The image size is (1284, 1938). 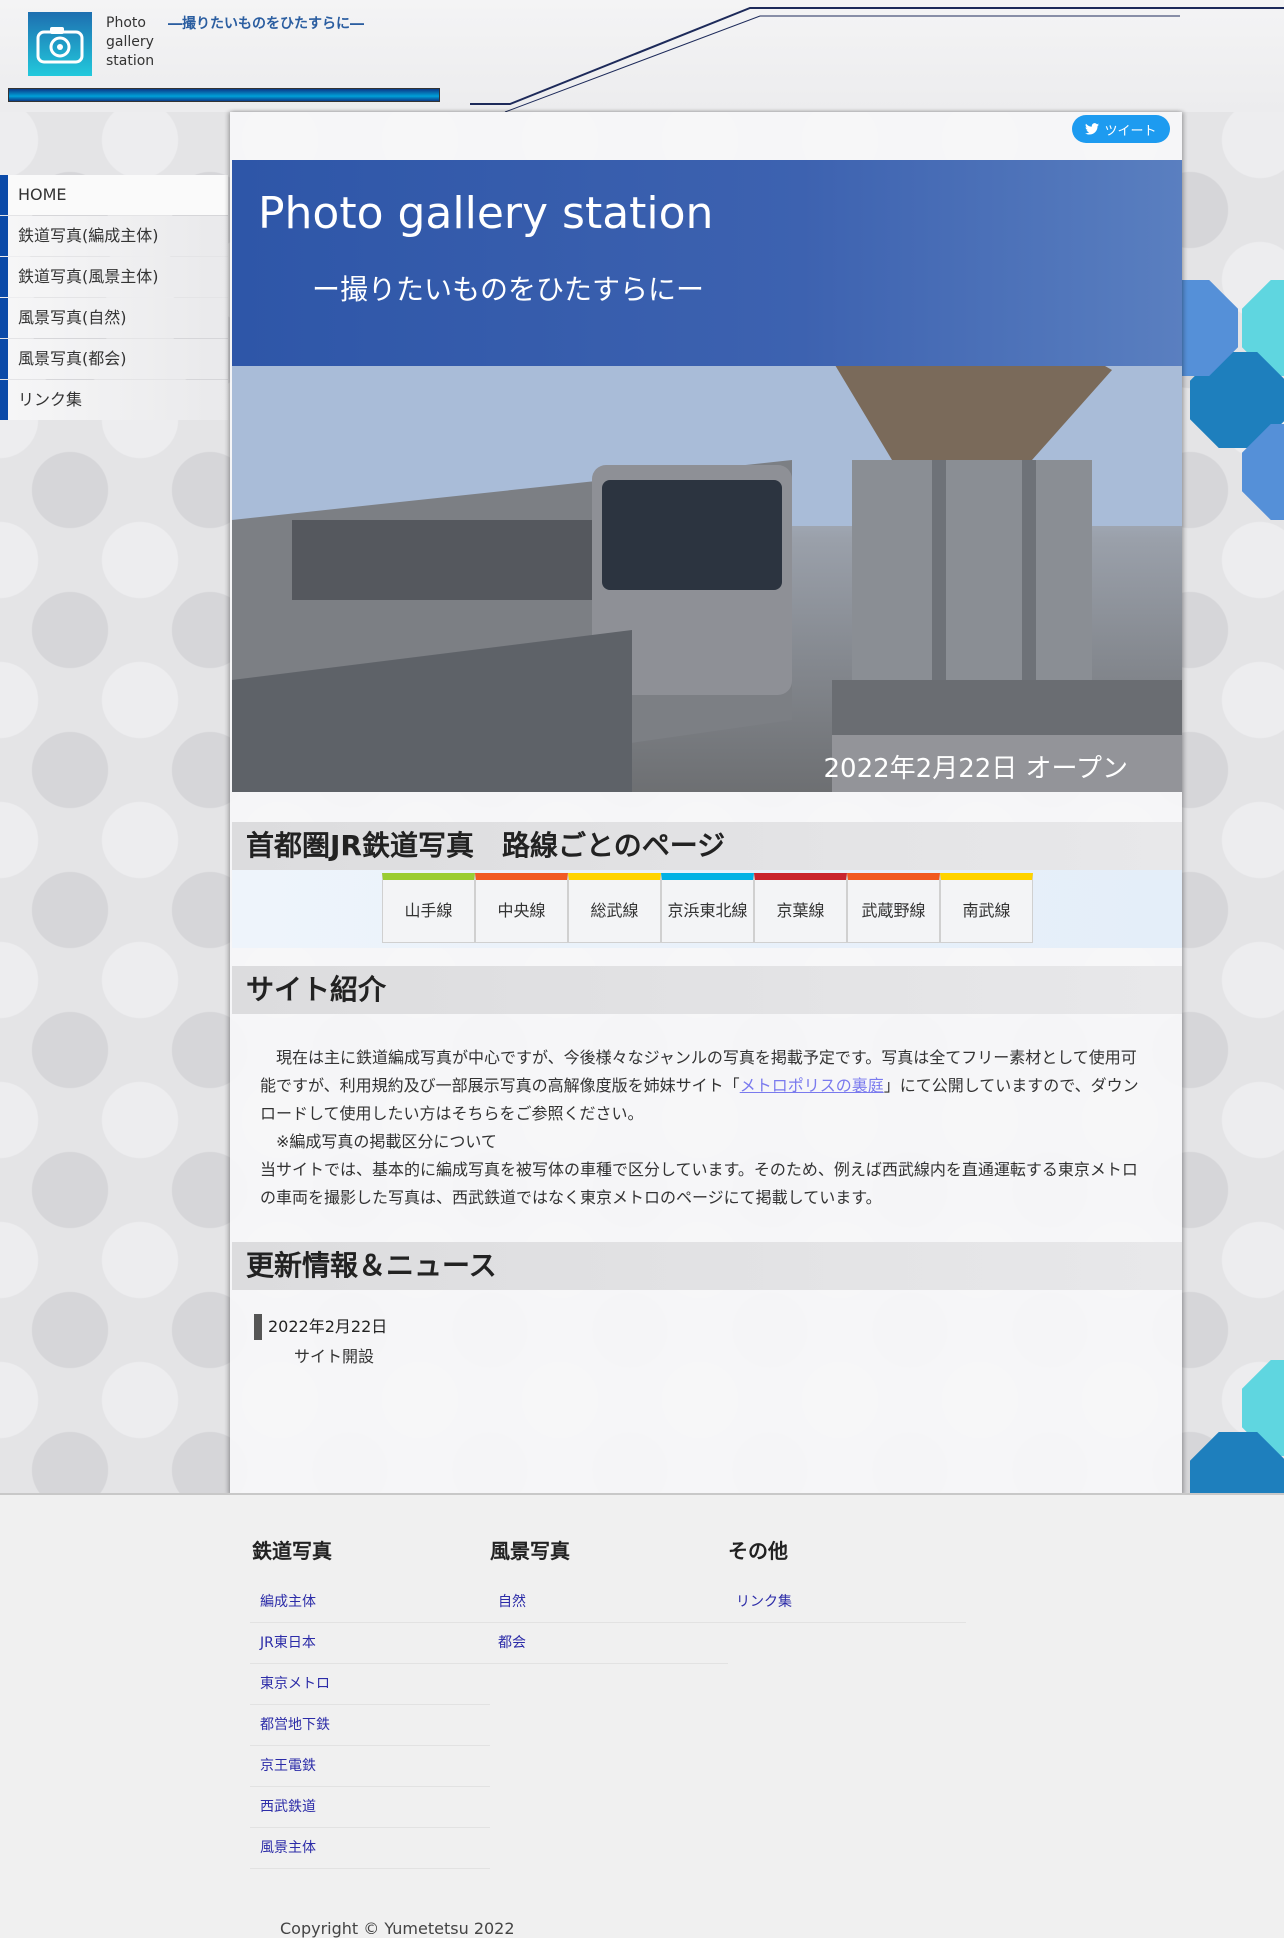 What do you see at coordinates (370, 1684) in the screenshot?
I see `footer-link: 東京メトロ` at bounding box center [370, 1684].